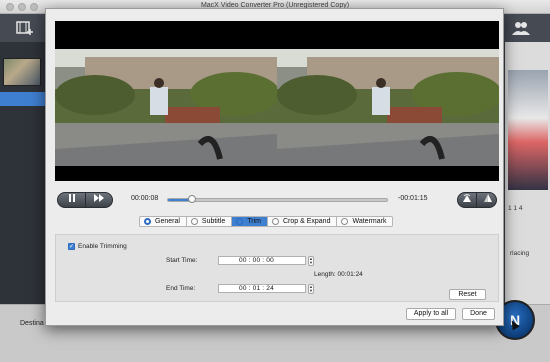 The height and width of the screenshot is (362, 550). I want to click on length-display: Length: 00:01:24, so click(338, 274).